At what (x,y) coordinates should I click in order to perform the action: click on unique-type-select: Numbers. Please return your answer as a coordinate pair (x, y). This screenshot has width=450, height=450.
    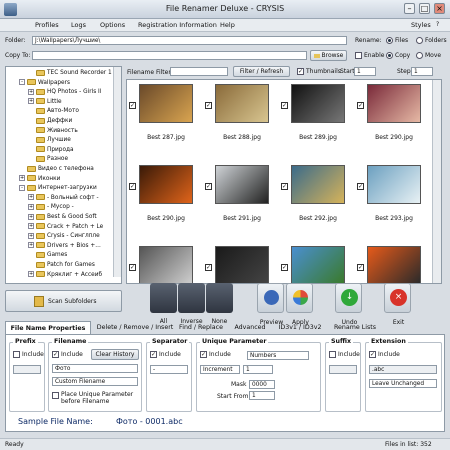
    Looking at the image, I should click on (278, 355).